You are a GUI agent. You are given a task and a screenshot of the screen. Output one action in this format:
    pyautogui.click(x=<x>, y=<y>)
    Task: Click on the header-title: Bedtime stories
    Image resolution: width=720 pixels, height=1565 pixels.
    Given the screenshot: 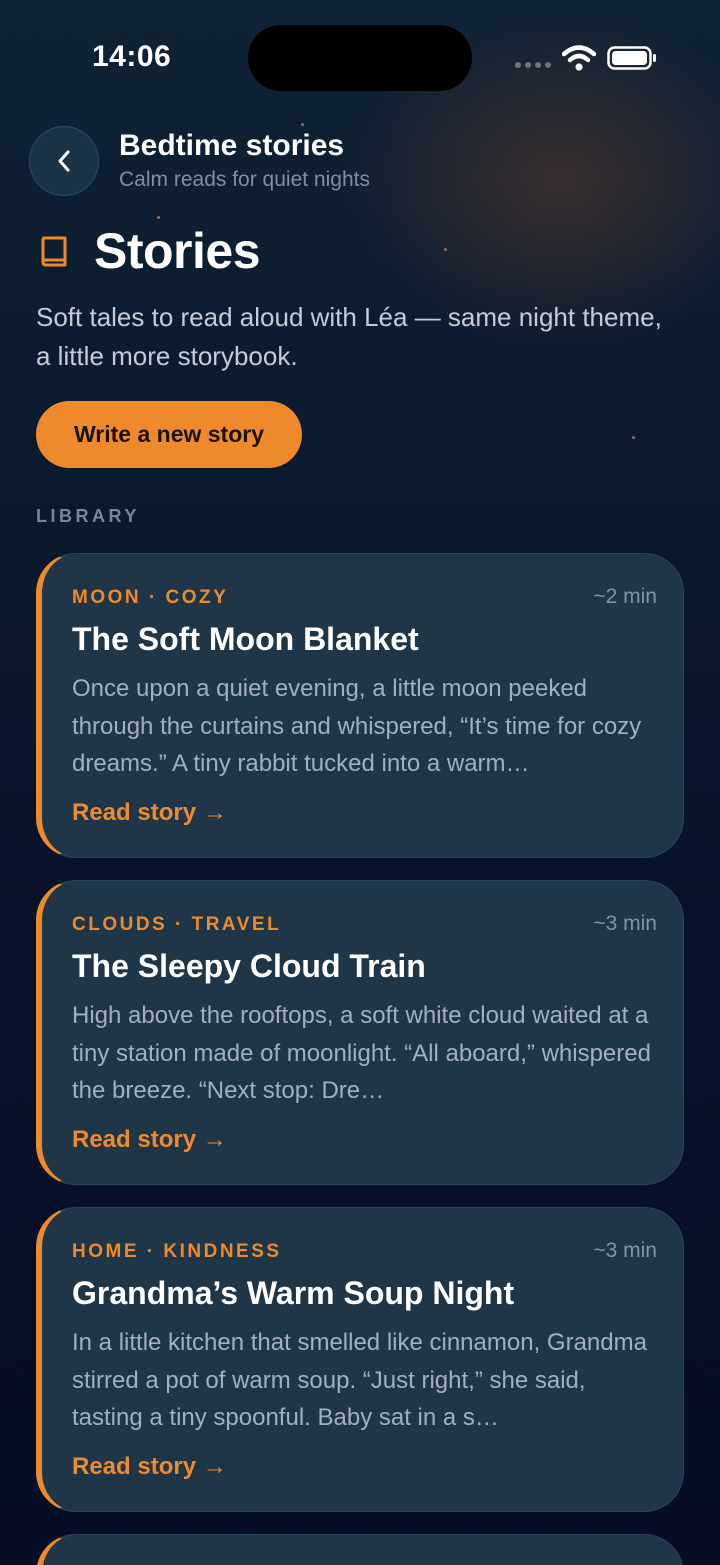 What is the action you would take?
    pyautogui.click(x=232, y=145)
    